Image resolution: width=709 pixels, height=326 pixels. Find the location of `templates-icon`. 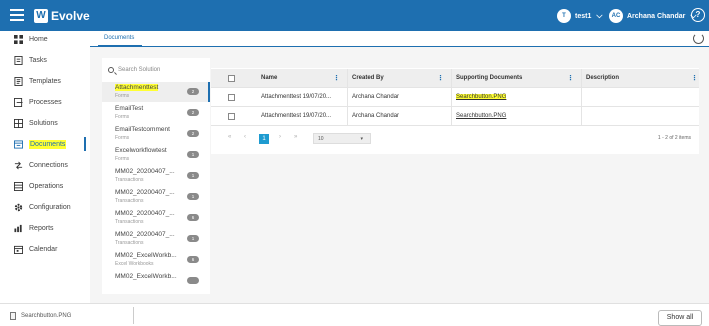

templates-icon is located at coordinates (18, 81).